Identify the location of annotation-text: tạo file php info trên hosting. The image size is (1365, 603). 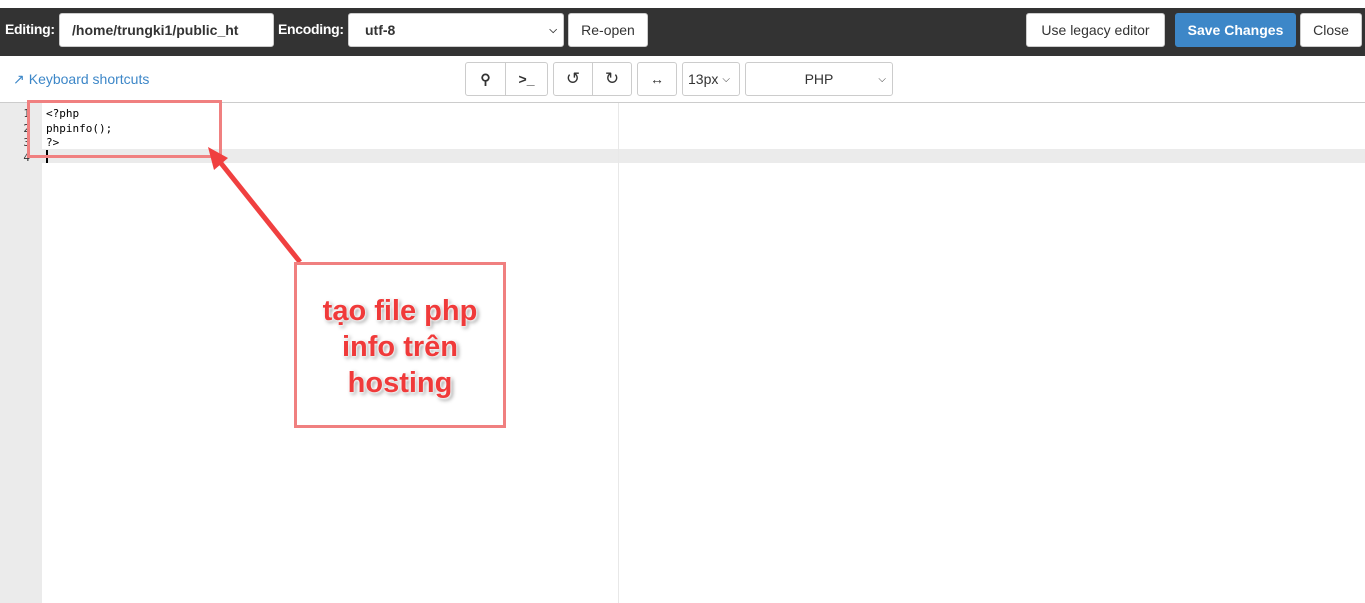
(400, 347).